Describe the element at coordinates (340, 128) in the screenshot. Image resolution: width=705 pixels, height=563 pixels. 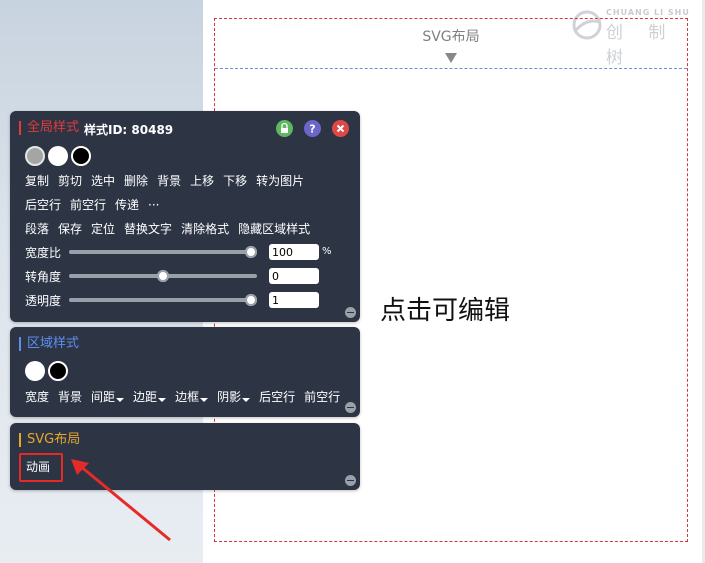
I see `close-icon` at that location.